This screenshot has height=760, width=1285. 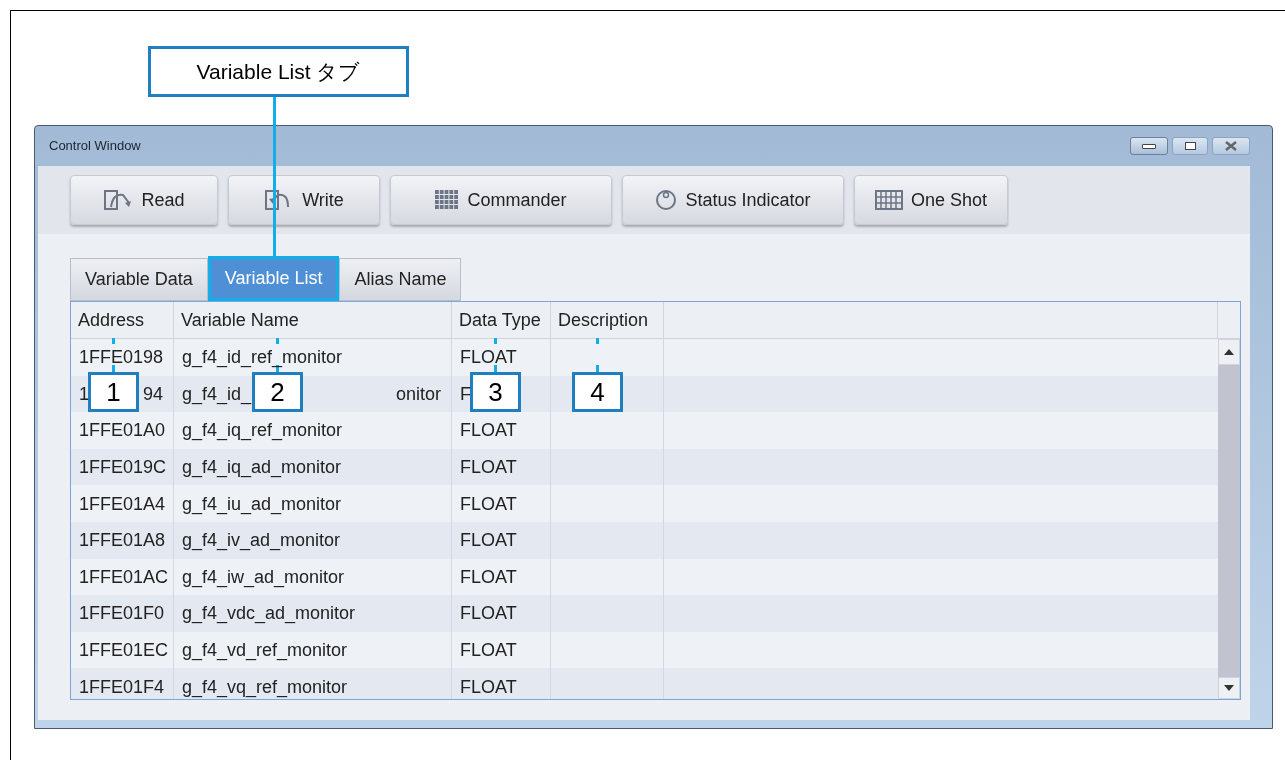 I want to click on table-cell: g_f4_iw_ad_monitor, so click(x=263, y=576).